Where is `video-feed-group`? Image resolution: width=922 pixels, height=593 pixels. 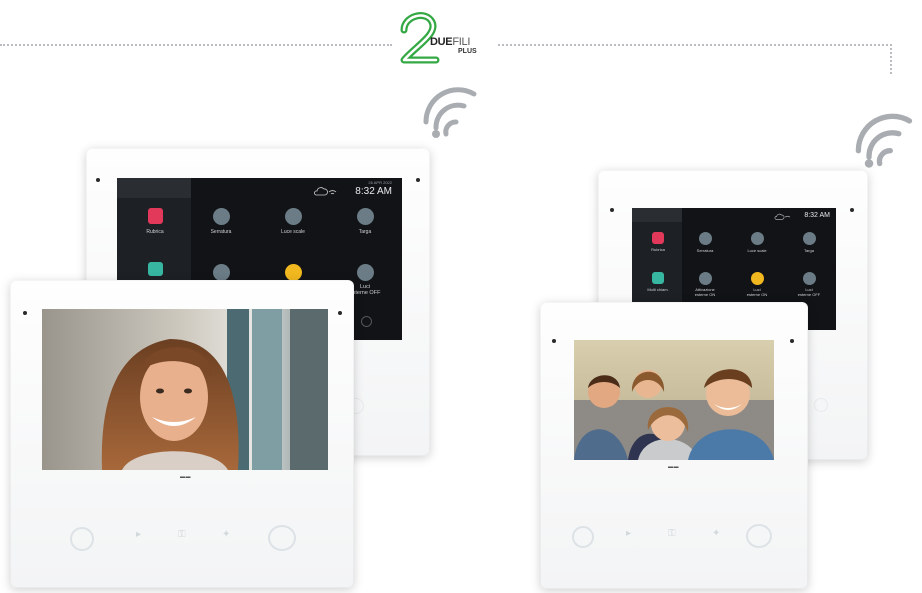 video-feed-group is located at coordinates (674, 400).